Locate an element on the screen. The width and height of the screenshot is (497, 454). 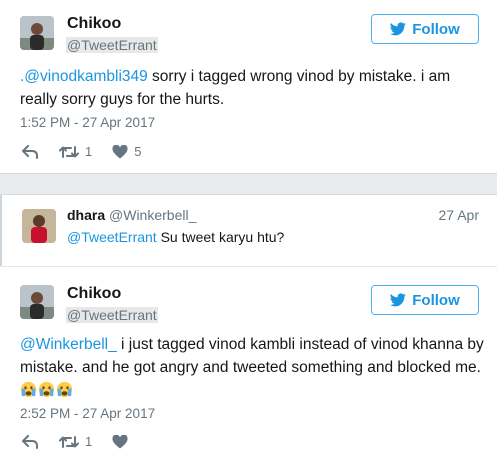
tweet-timestamp: 1:52 PM - 27 Apr 2017 is located at coordinates (87, 122).